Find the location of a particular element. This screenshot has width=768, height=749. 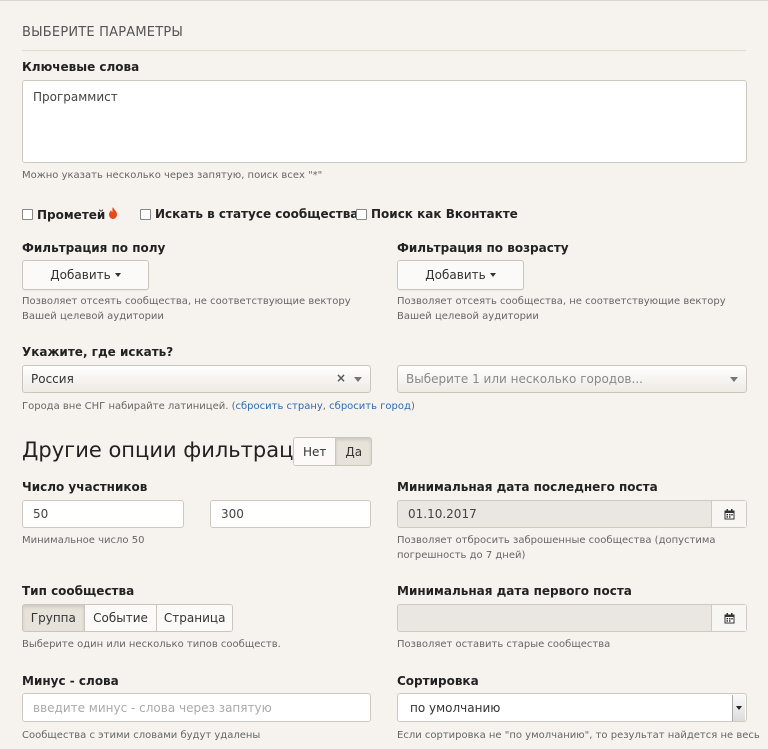

location-label: Укажите, где искать? is located at coordinates (98, 352).